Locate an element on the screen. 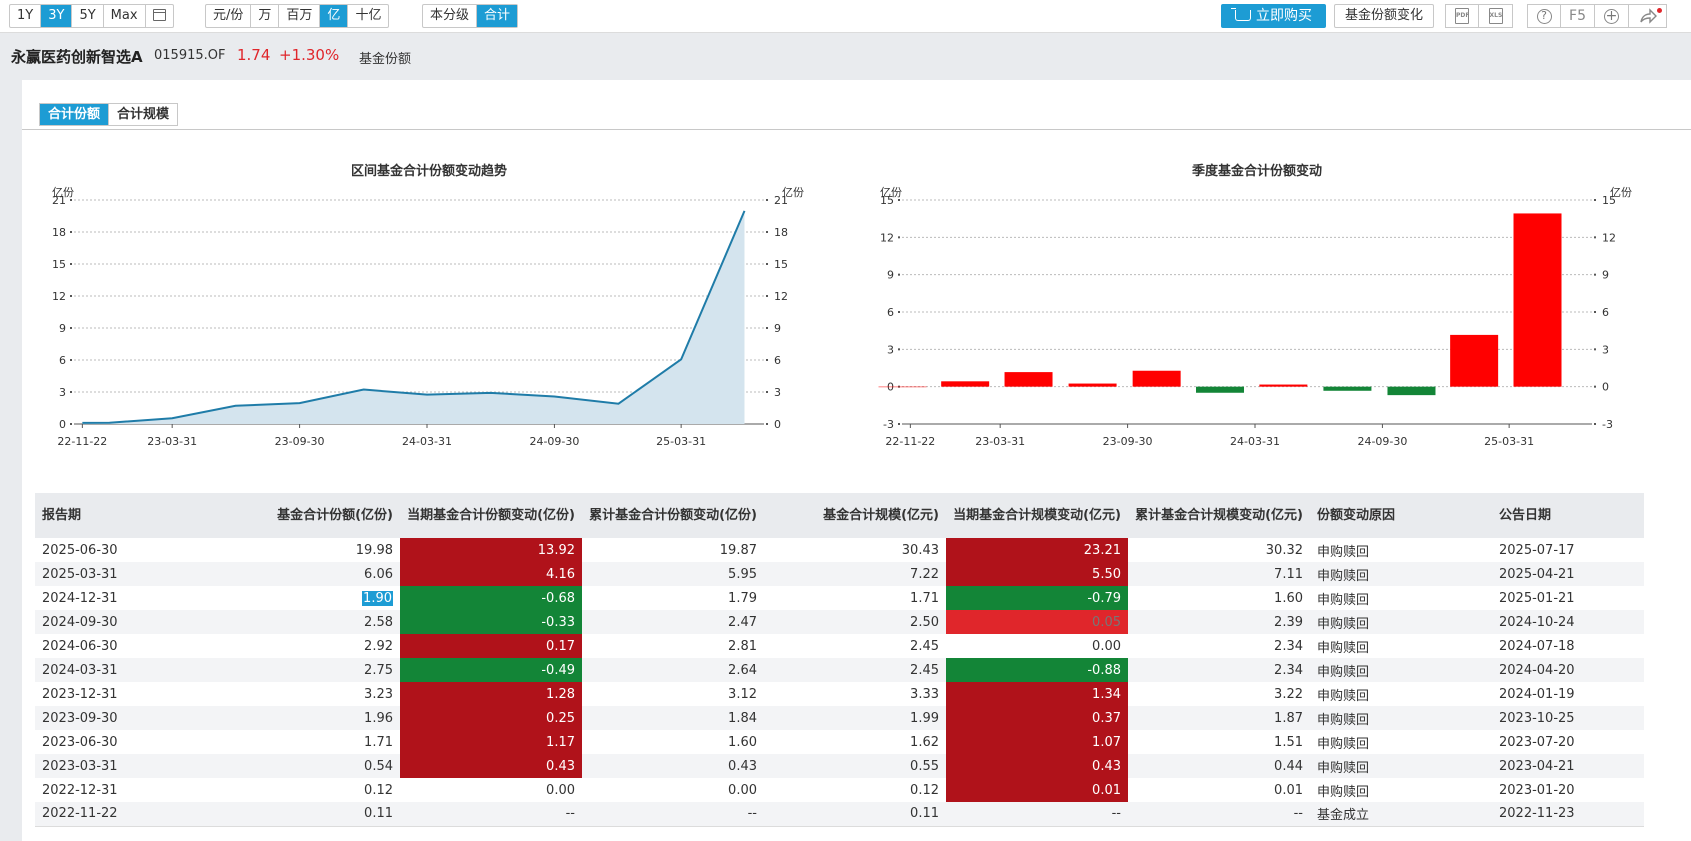  period-selector: 1Y 3Y 5Y Max is located at coordinates (91, 16).